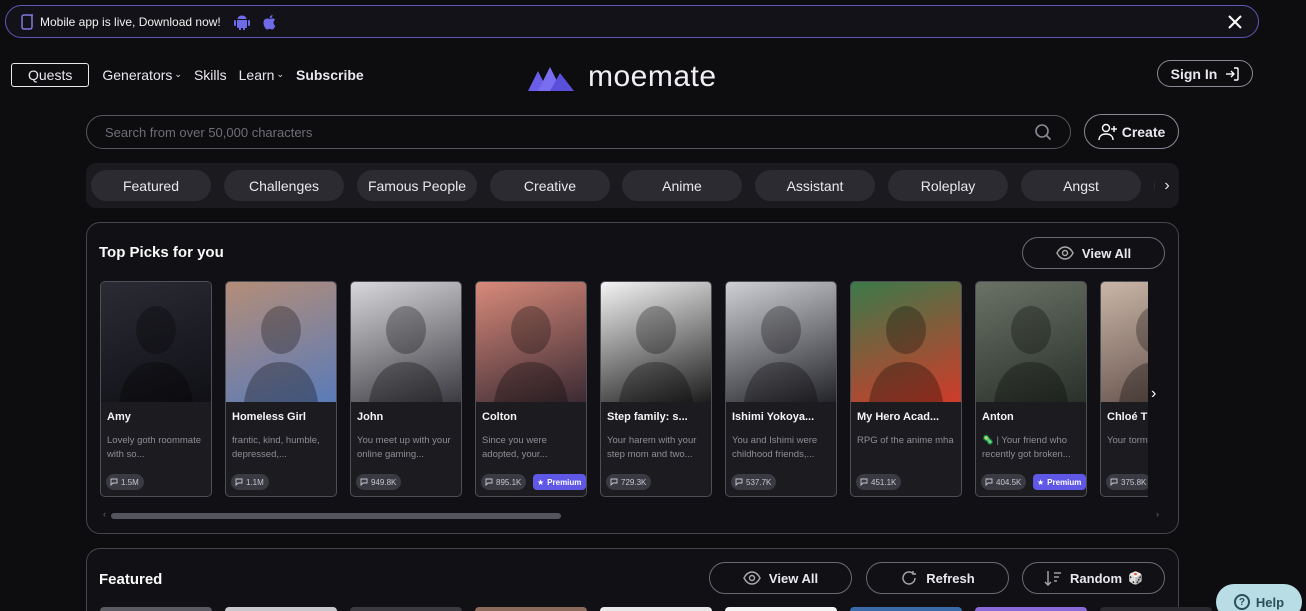 This screenshot has width=1306, height=611. What do you see at coordinates (1009, 482) in the screenshot?
I see `chat-count: 404.5K` at bounding box center [1009, 482].